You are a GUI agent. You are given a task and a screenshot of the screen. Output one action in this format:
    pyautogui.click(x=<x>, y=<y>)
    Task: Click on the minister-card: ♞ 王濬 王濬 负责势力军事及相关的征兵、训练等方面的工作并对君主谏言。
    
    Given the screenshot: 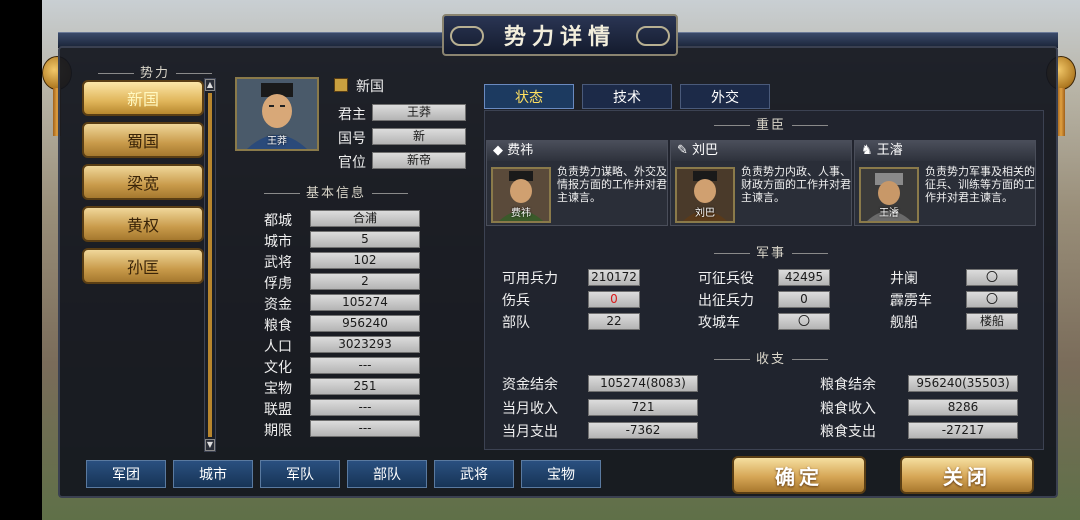 What is the action you would take?
    pyautogui.click(x=945, y=183)
    